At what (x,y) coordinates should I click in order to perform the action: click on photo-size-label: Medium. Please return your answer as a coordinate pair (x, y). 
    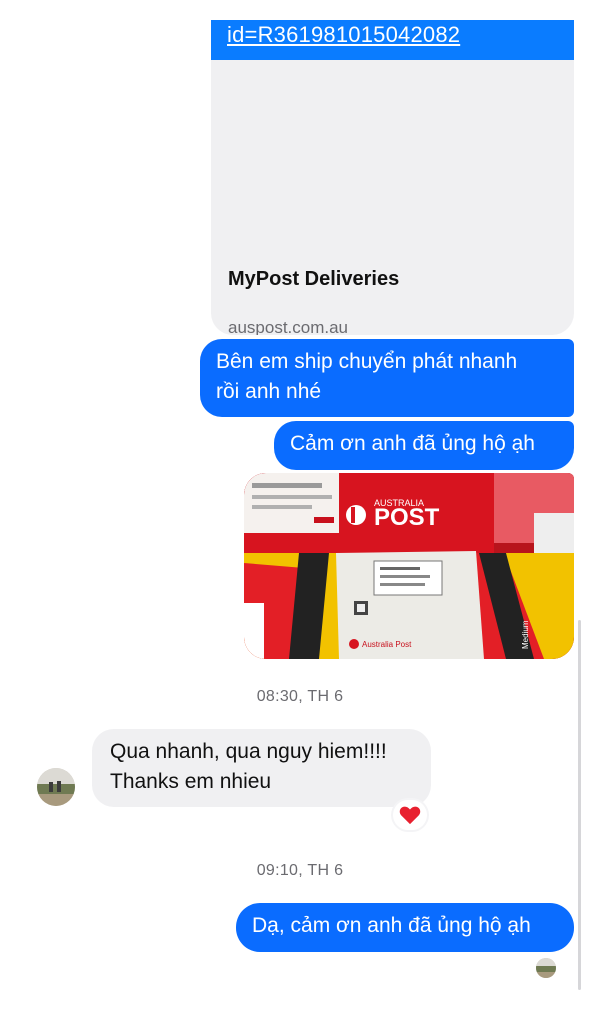
    Looking at the image, I should click on (525, 634).